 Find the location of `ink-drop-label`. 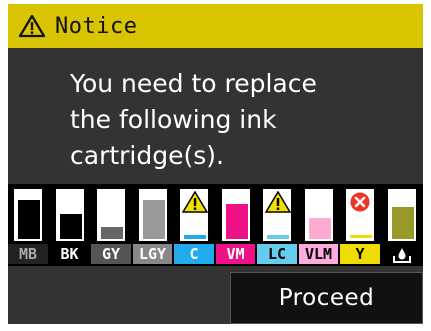

ink-drop-label is located at coordinates (401, 254).